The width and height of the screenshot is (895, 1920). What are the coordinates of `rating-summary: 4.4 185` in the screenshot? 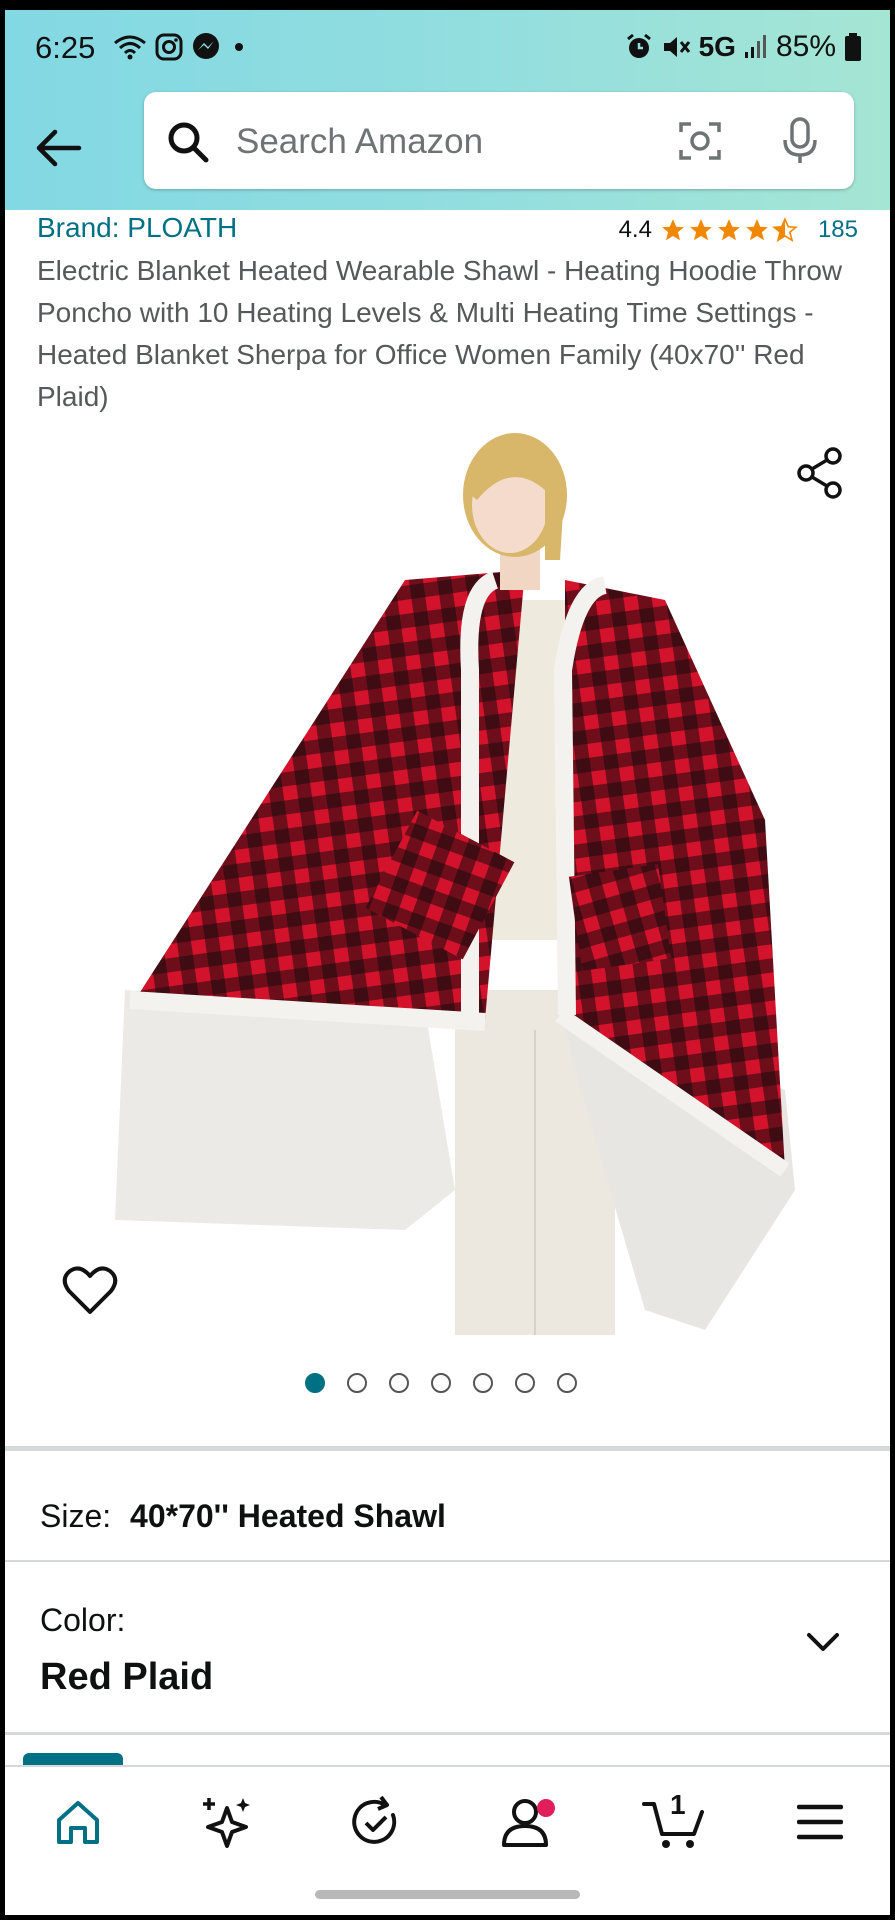 It's located at (738, 230).